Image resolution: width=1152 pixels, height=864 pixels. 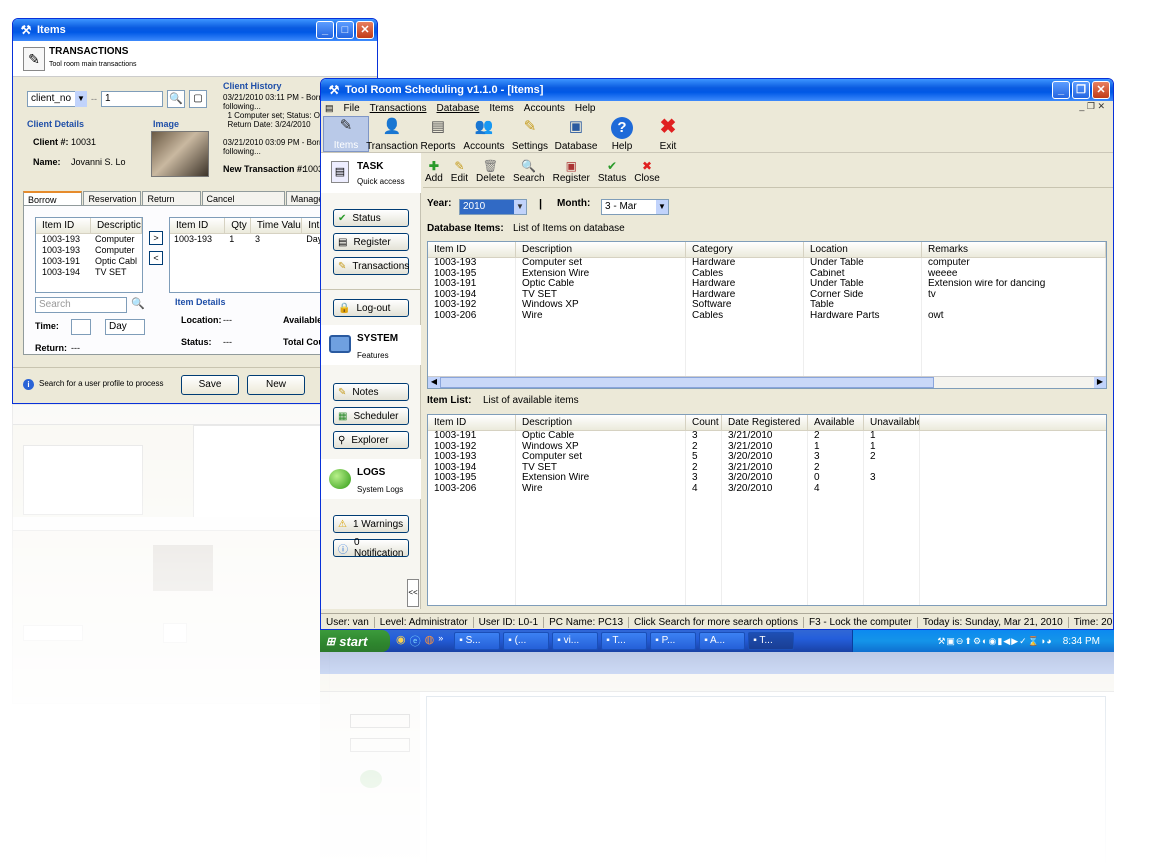 What do you see at coordinates (1100, 382) in the screenshot?
I see `scroll-right-button: ▶` at bounding box center [1100, 382].